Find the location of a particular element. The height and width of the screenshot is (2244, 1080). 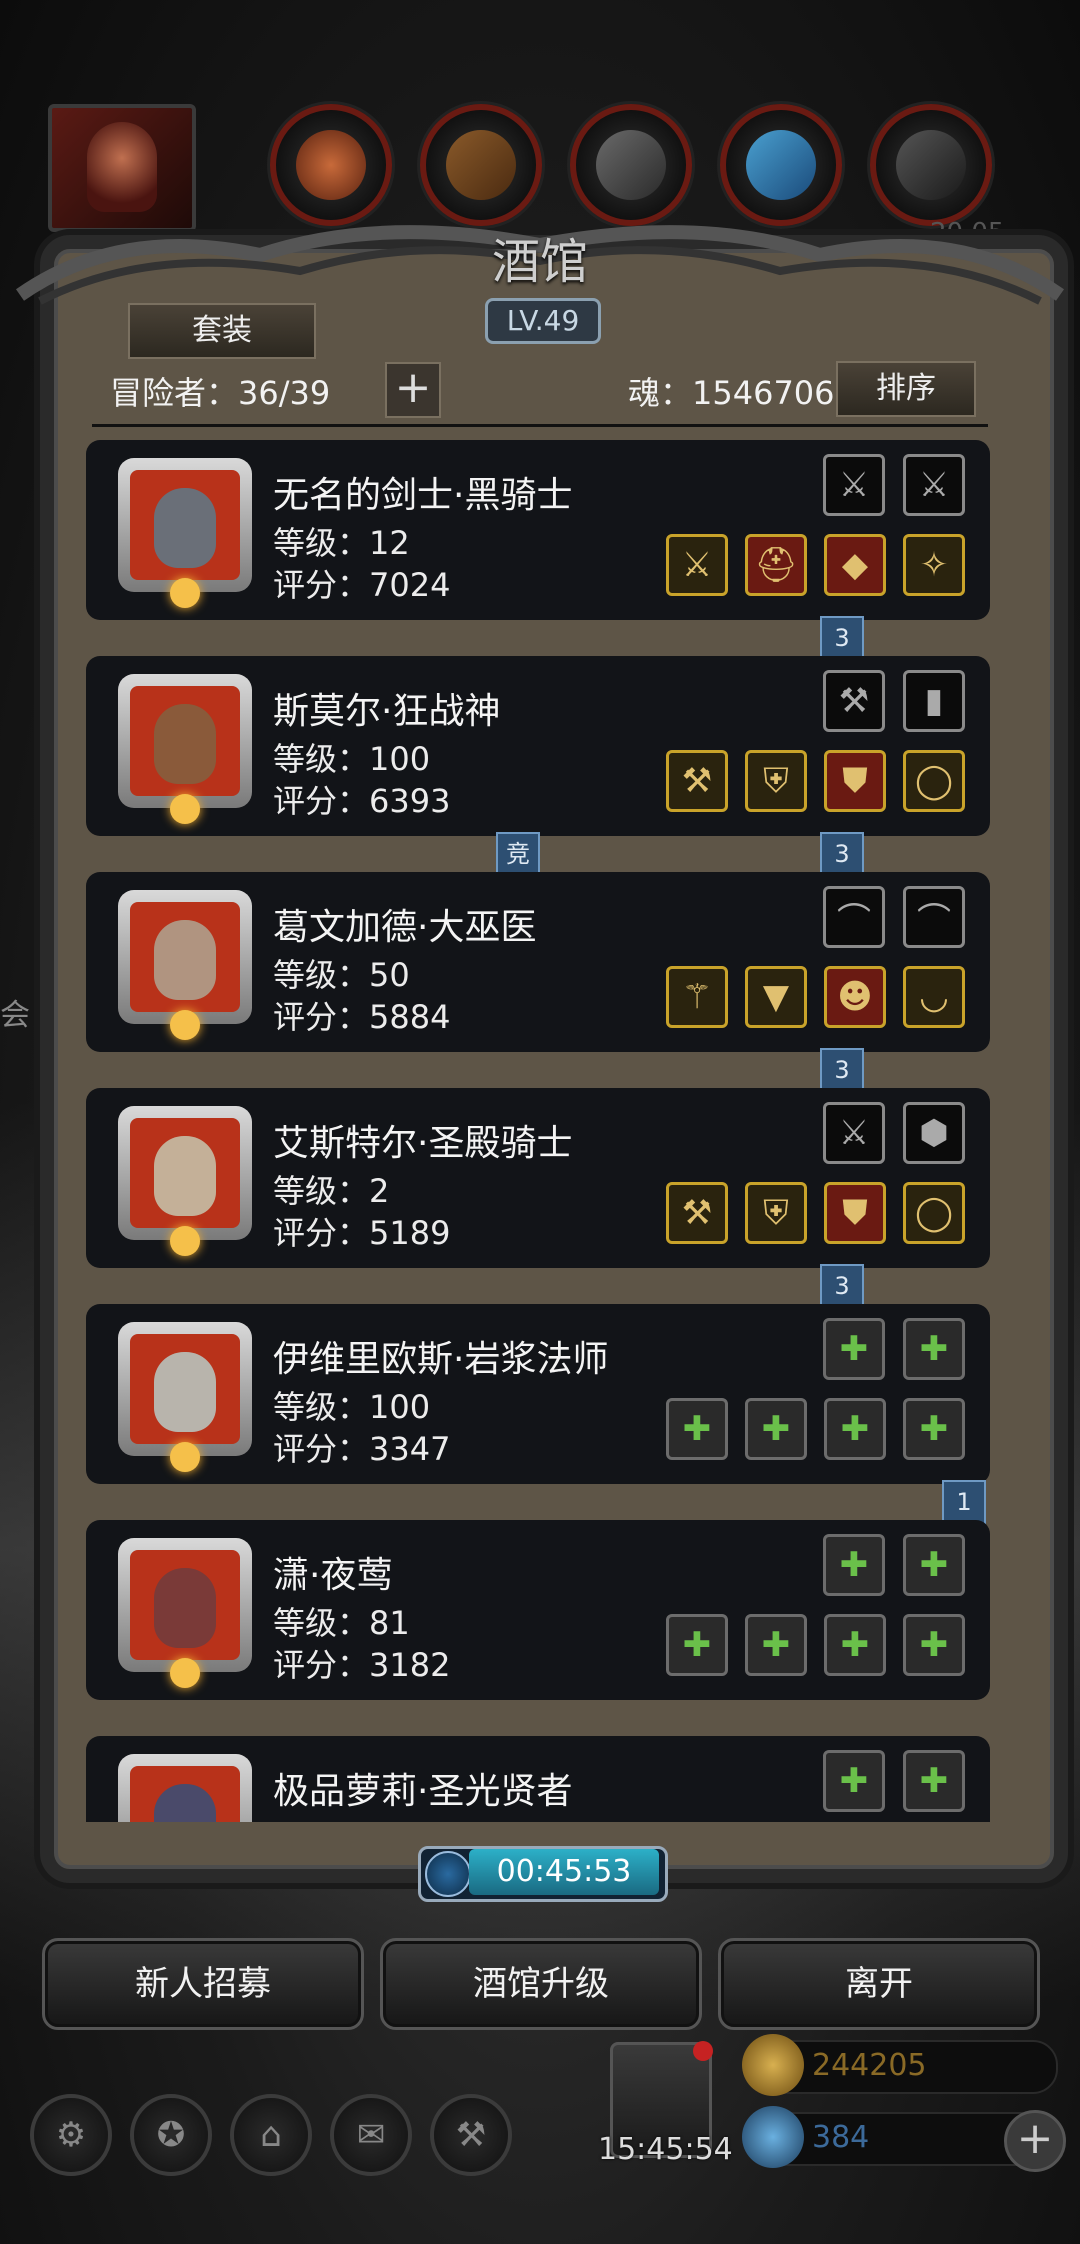

necklace-icon: ◡ is located at coordinates (934, 997).